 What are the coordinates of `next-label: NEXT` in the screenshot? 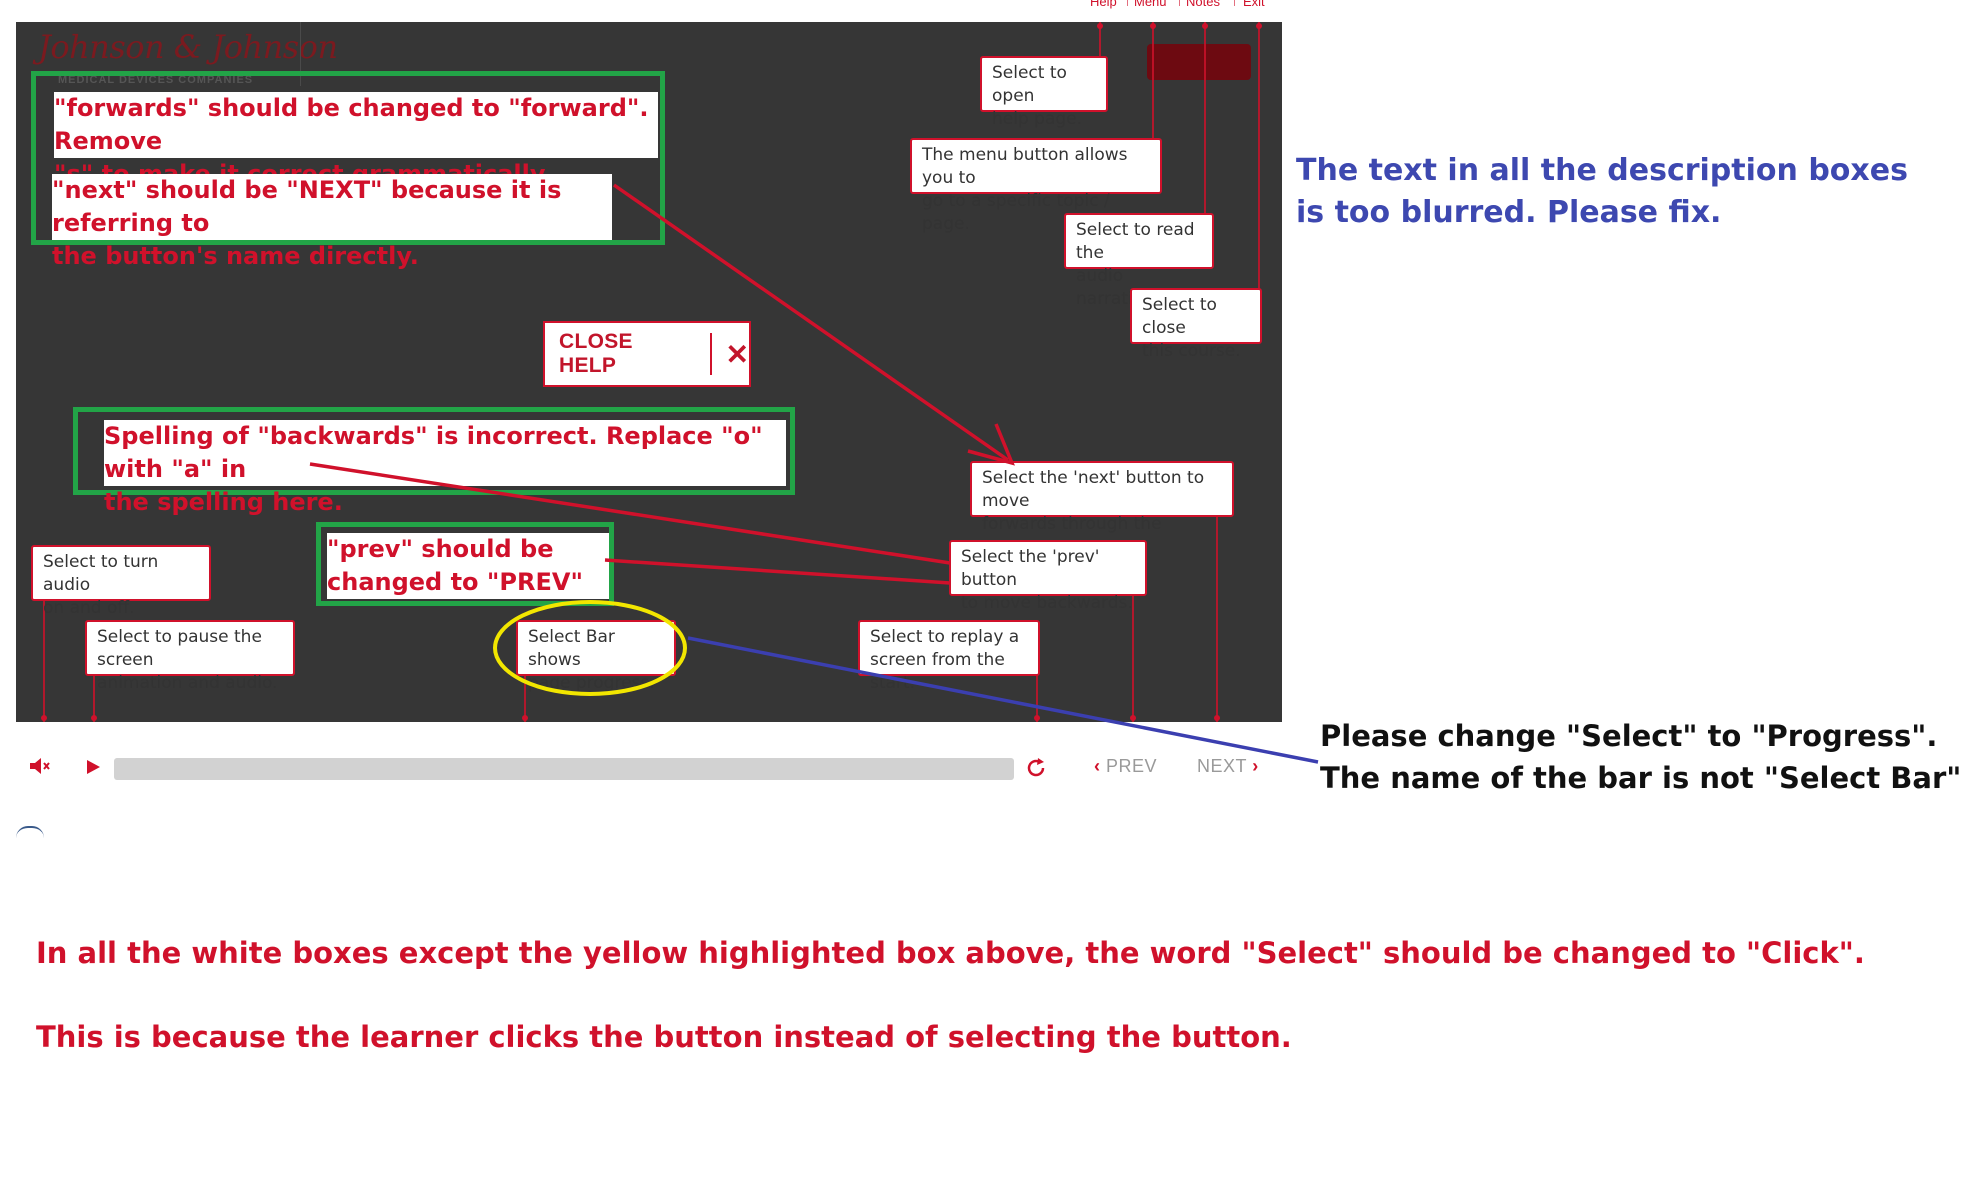 It's located at (1222, 766).